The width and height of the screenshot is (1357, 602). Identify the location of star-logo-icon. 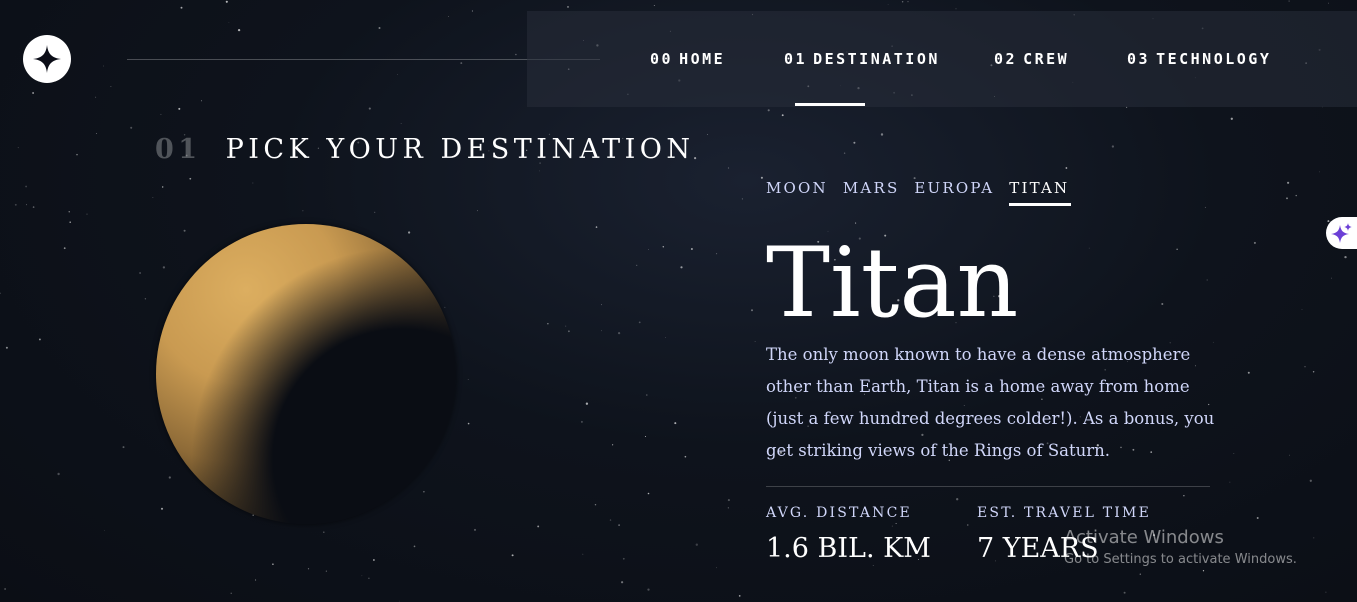
(47, 59).